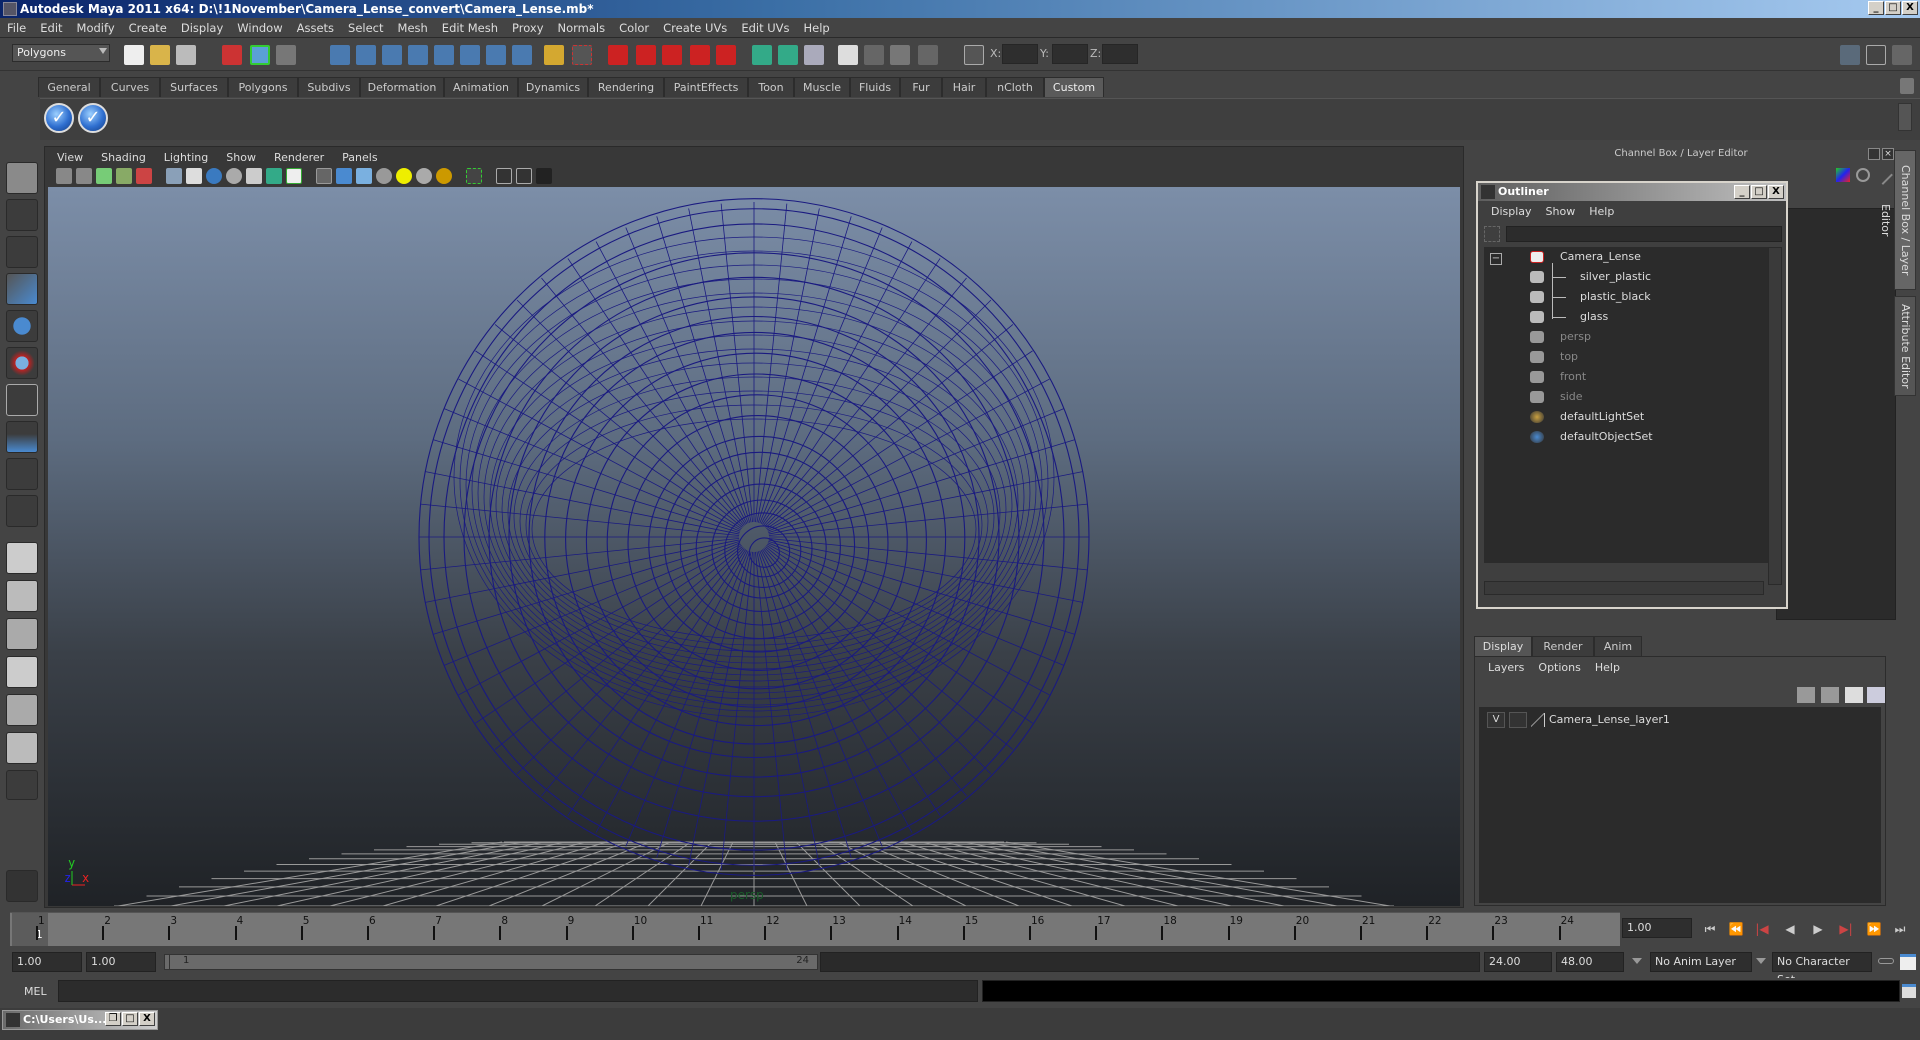 The height and width of the screenshot is (1040, 1920). What do you see at coordinates (1561, 211) in the screenshot?
I see `outliner-menu-show: Show` at bounding box center [1561, 211].